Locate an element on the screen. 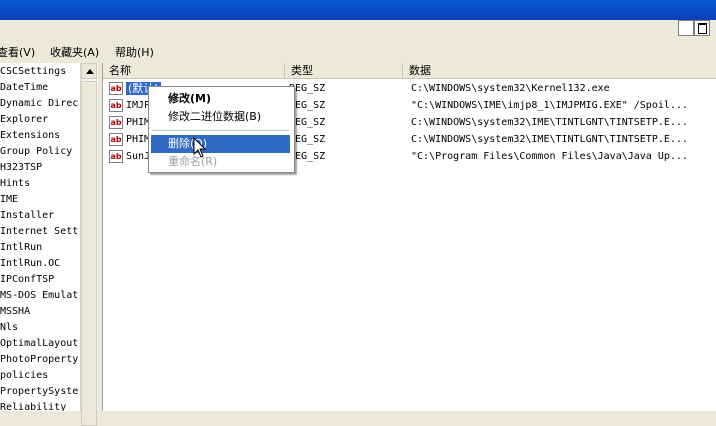 The image size is (716, 426). menu-item-modify: 修改(M) is located at coordinates (220, 99).